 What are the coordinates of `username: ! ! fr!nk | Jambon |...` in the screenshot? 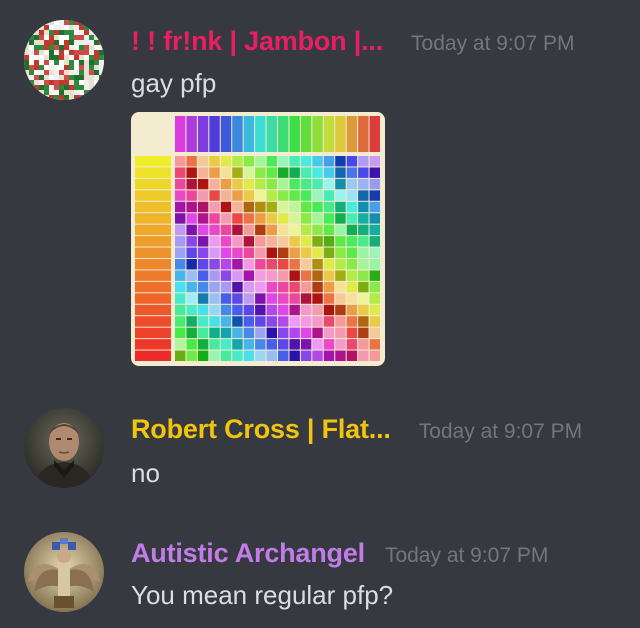 It's located at (257, 41).